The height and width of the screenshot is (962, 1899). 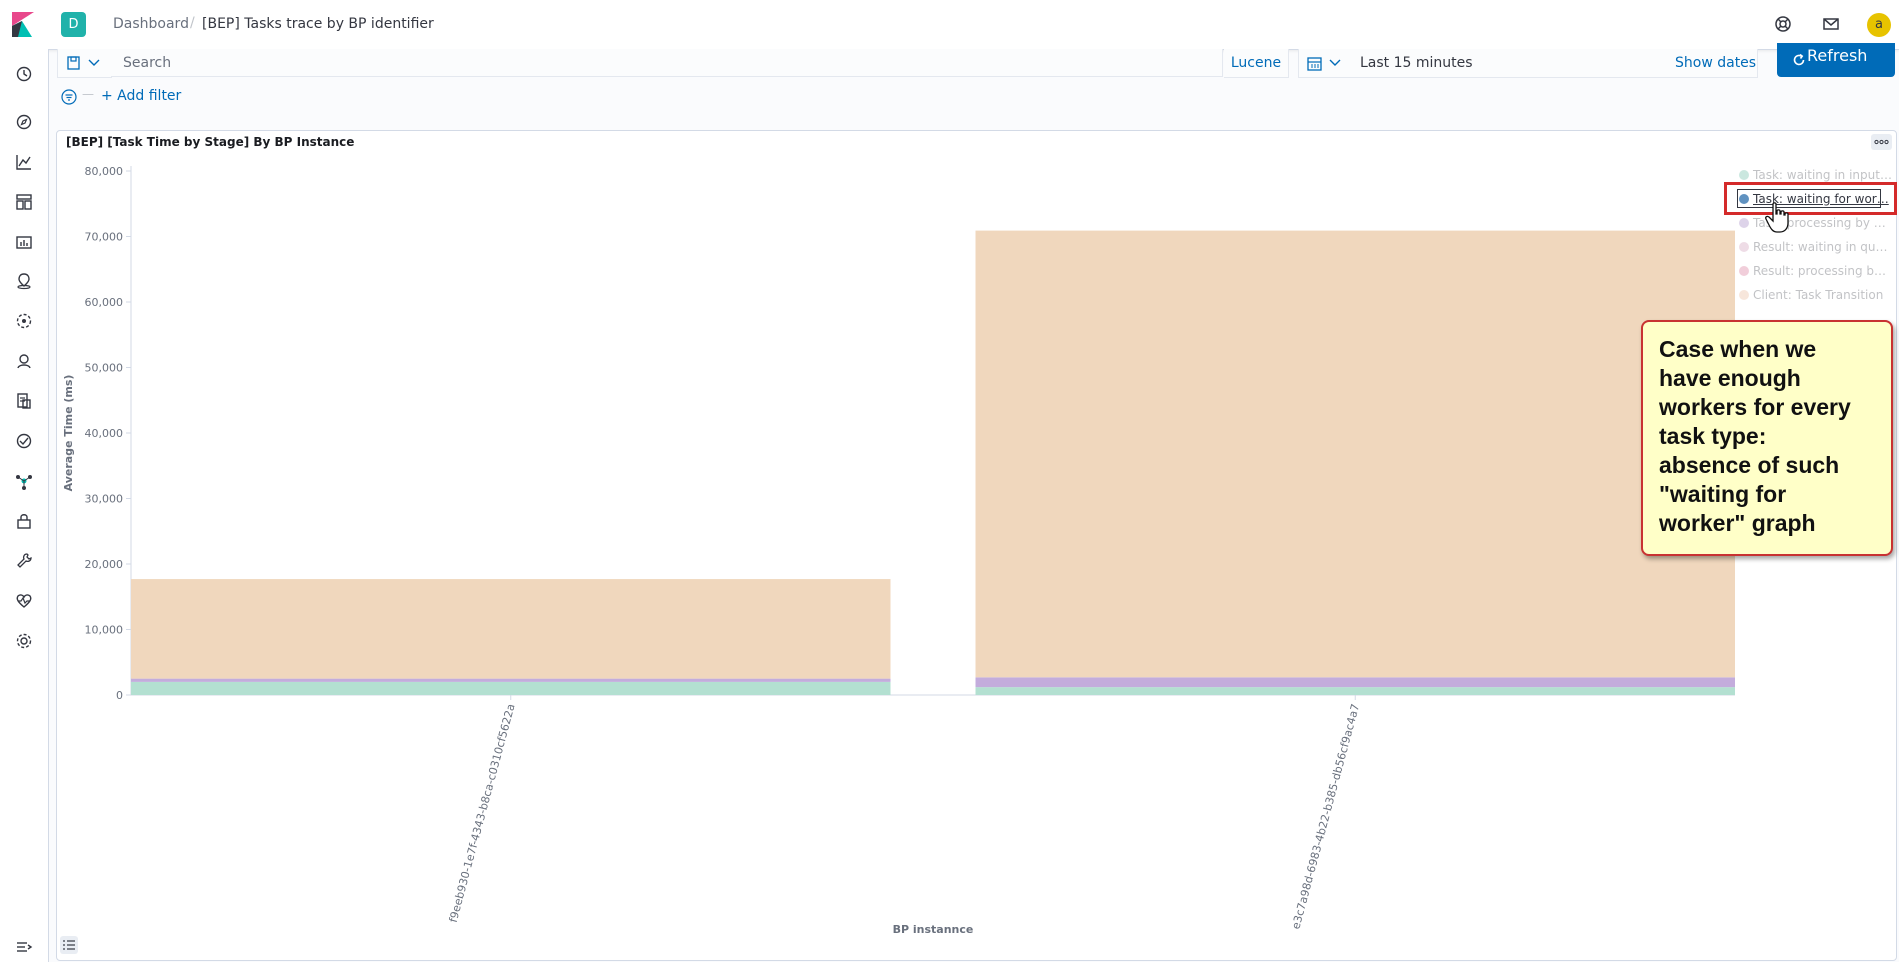 I want to click on callout-line: Case when we, so click(x=1738, y=349).